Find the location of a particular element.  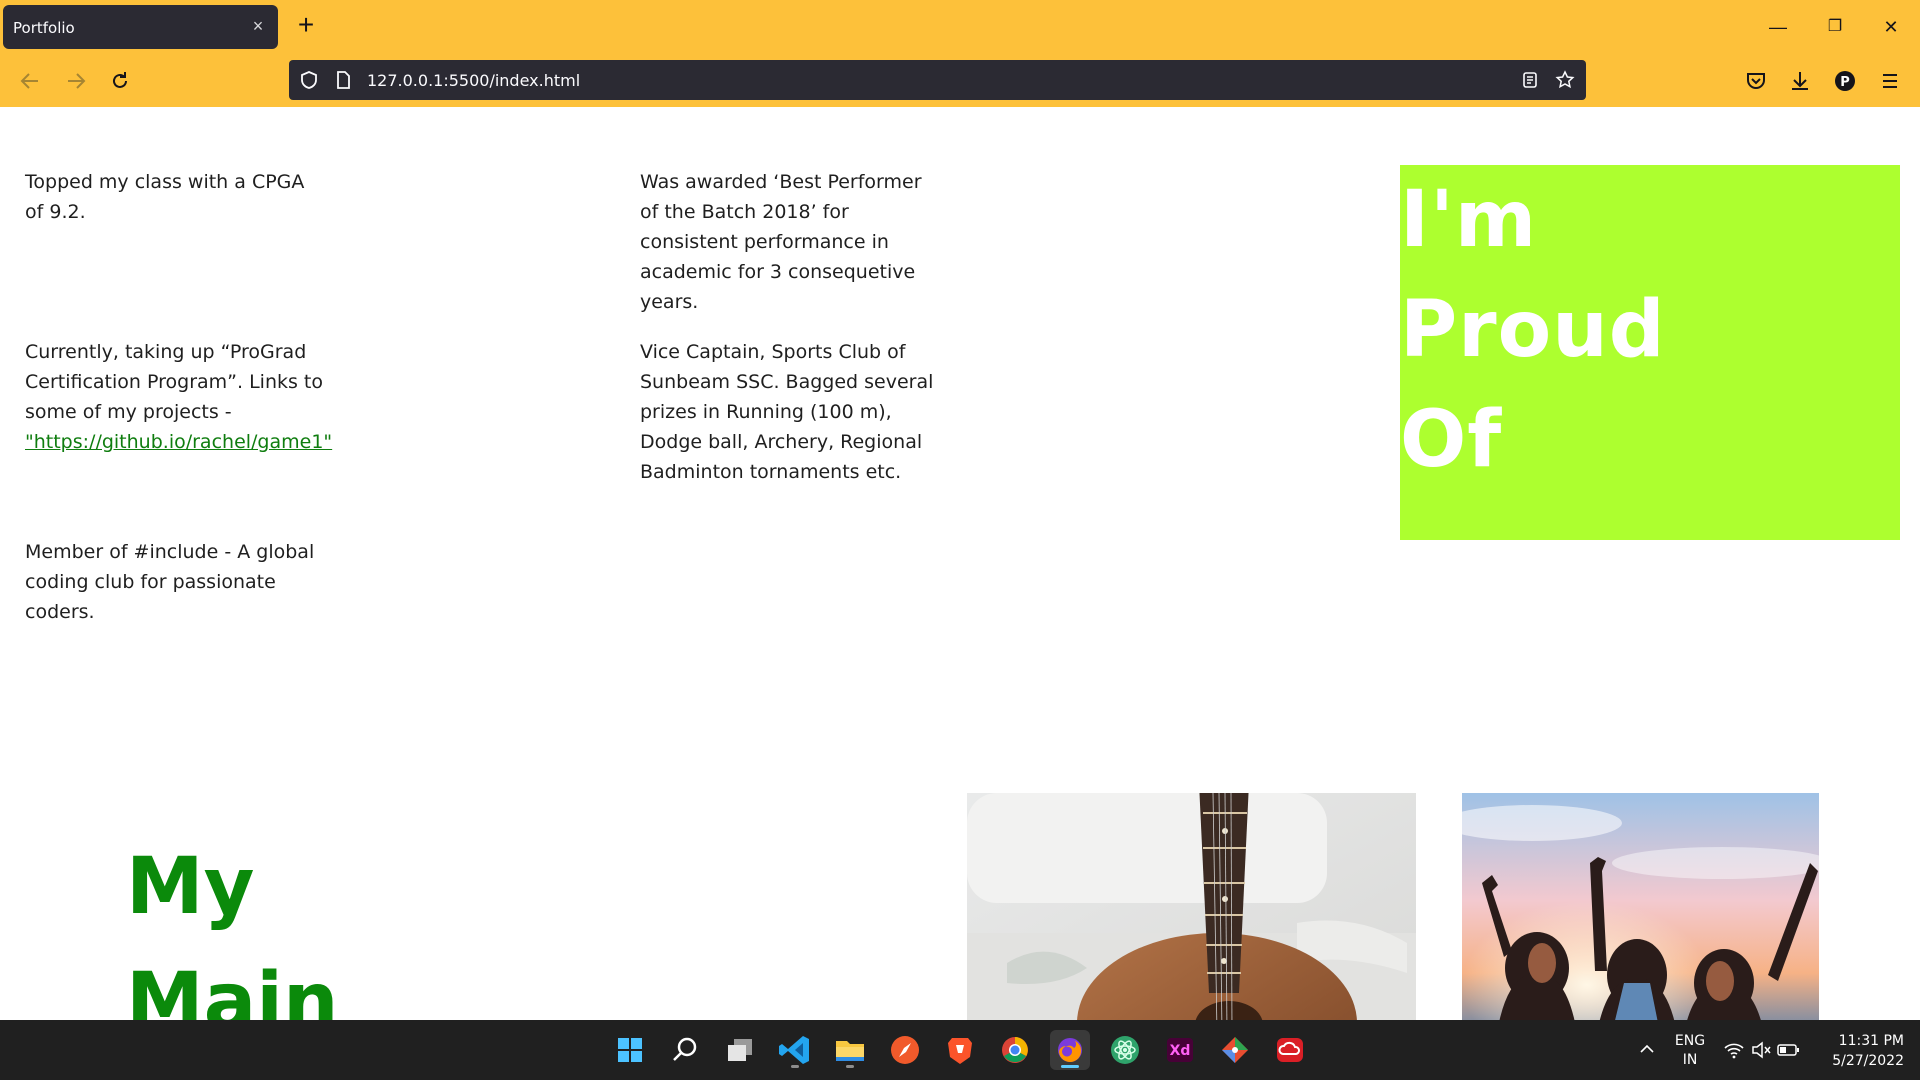

guitar-photo is located at coordinates (1191, 906).